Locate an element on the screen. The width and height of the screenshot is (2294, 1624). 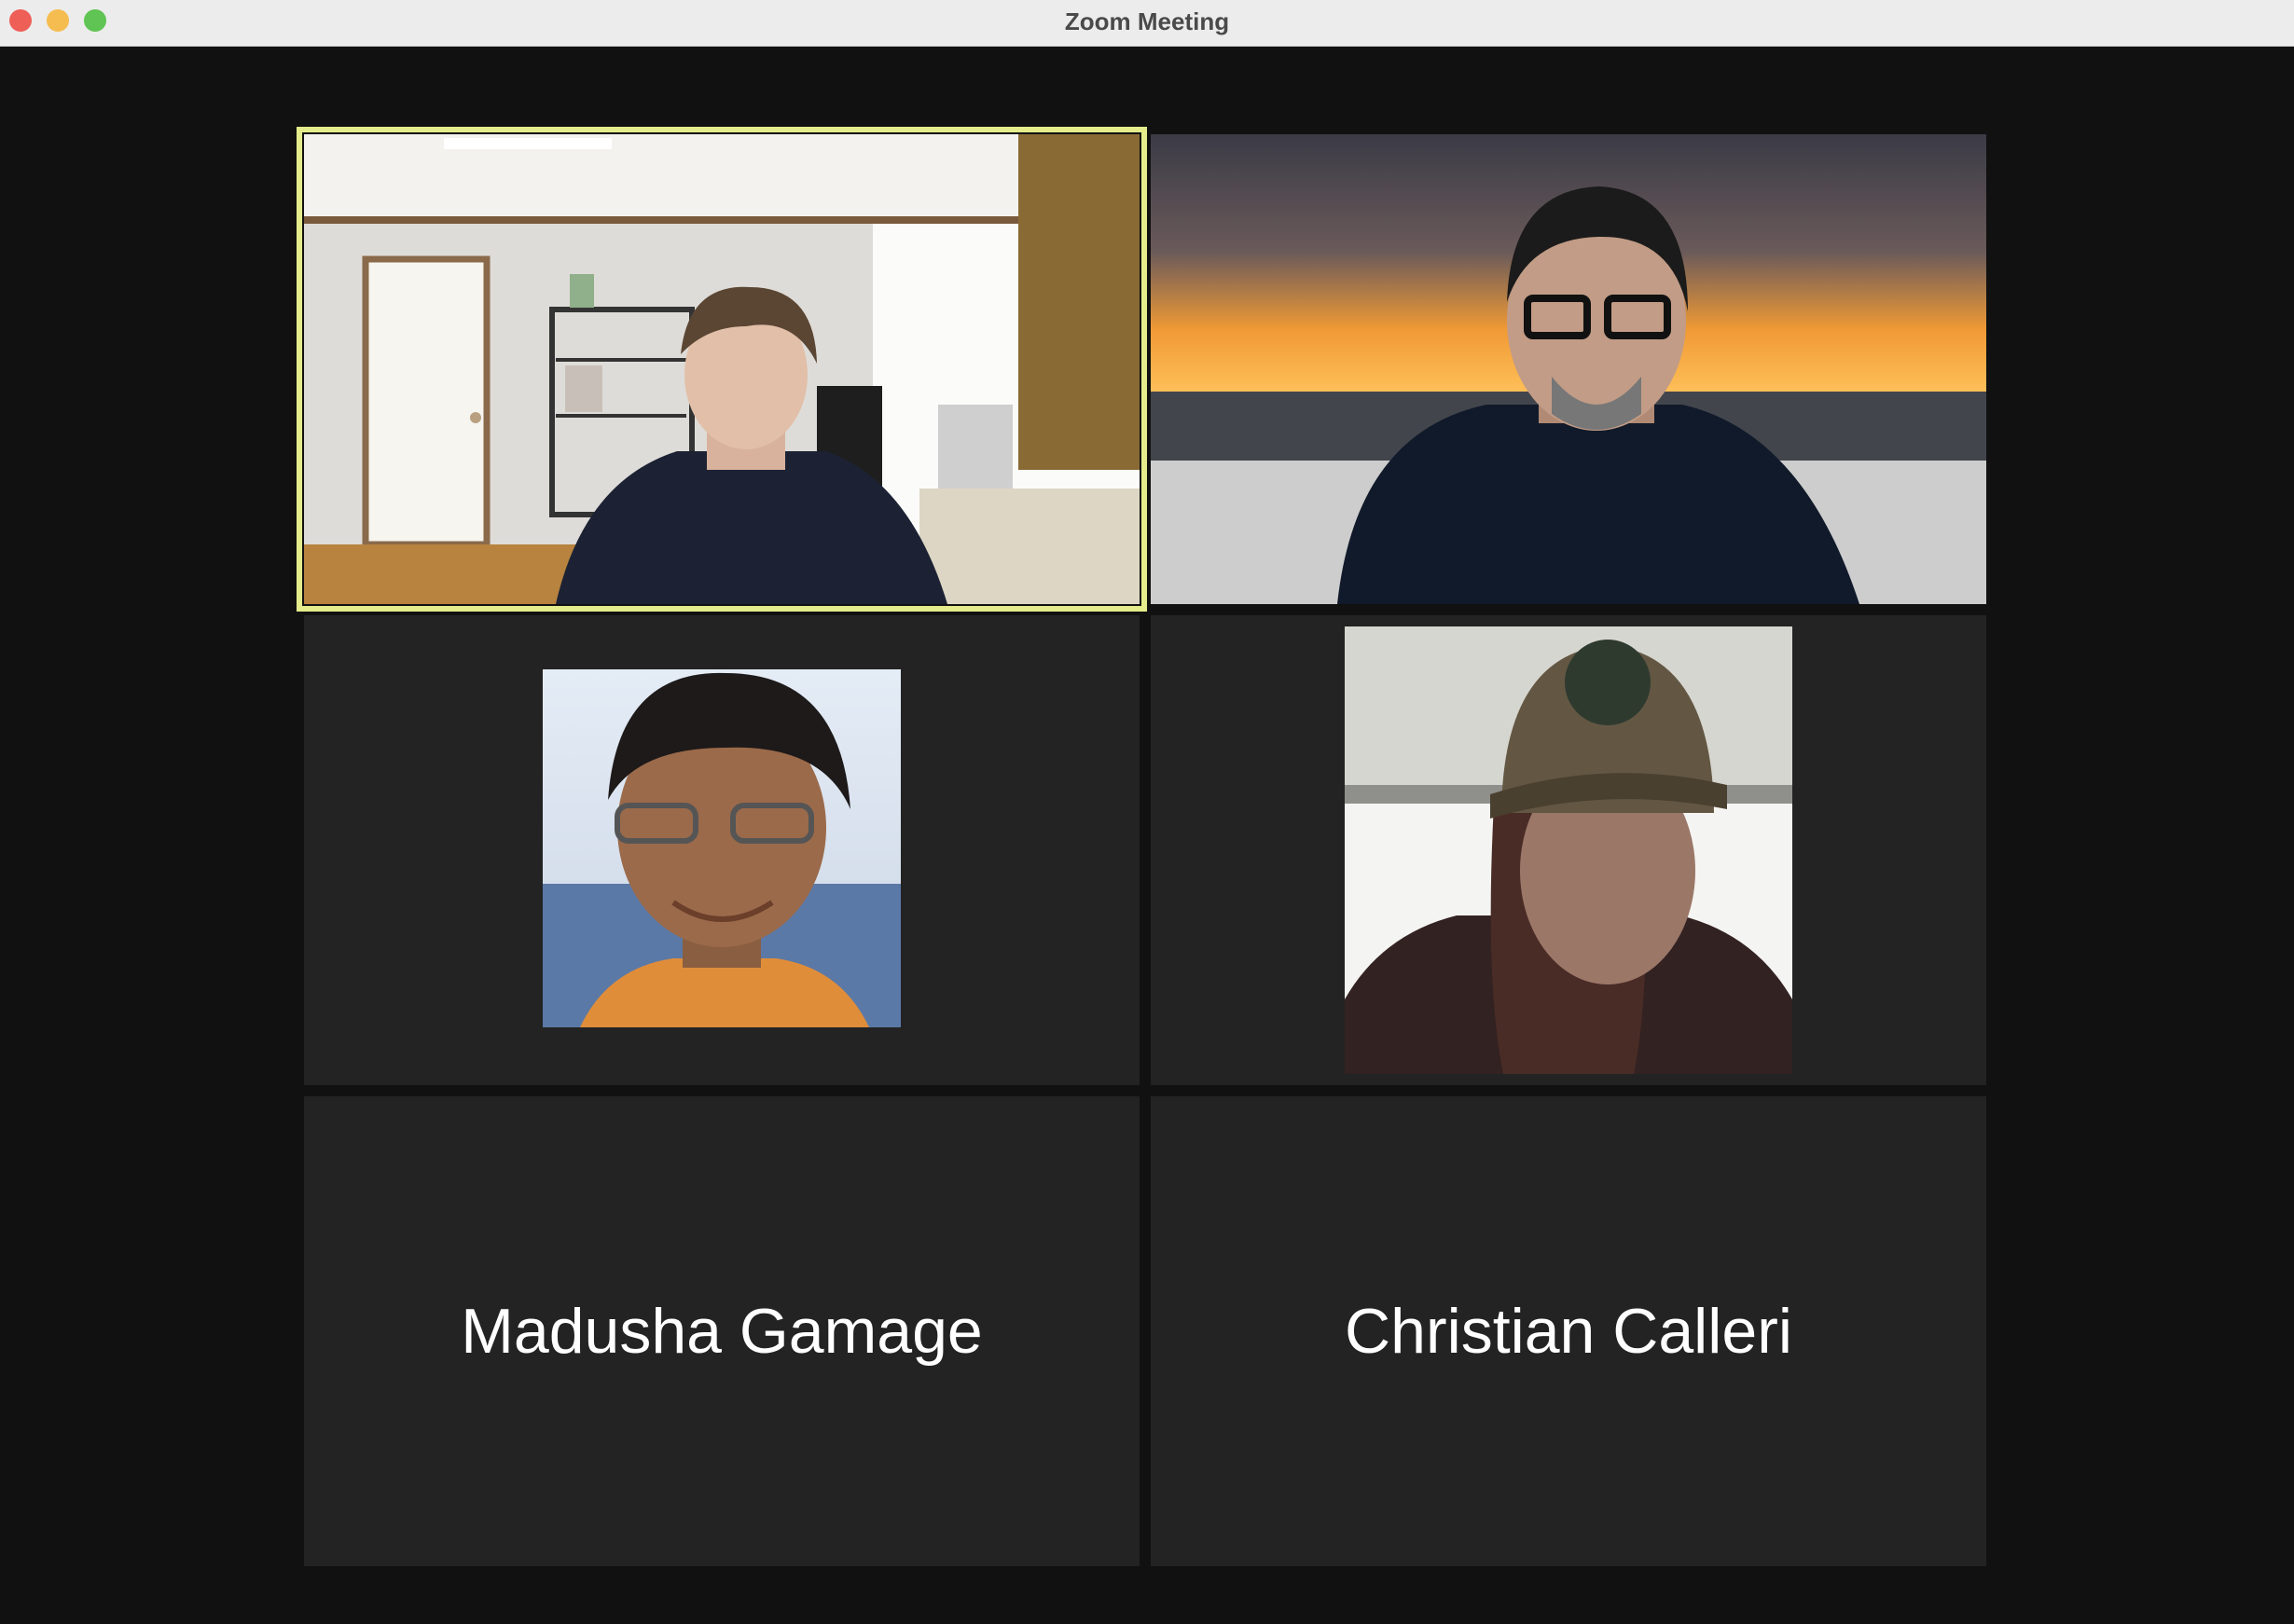
window-titlebar: Zoom Meeting is located at coordinates (1147, 23).